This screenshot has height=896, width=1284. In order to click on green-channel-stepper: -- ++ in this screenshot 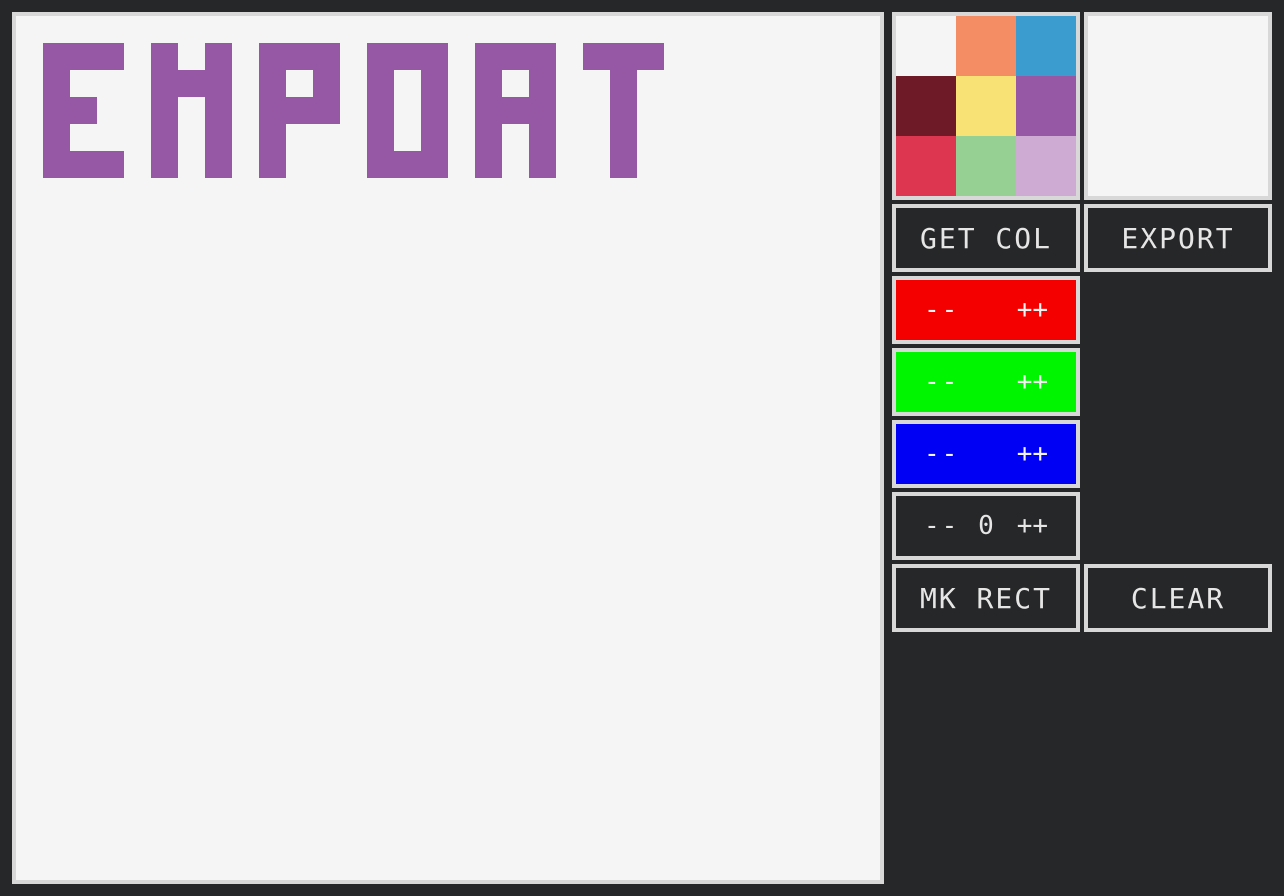, I will do `click(986, 382)`.